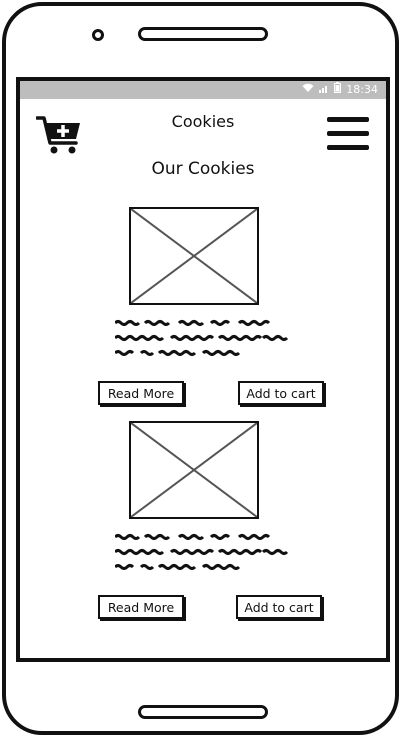 The image size is (405, 739). I want to click on signal-icon, so click(324, 89).